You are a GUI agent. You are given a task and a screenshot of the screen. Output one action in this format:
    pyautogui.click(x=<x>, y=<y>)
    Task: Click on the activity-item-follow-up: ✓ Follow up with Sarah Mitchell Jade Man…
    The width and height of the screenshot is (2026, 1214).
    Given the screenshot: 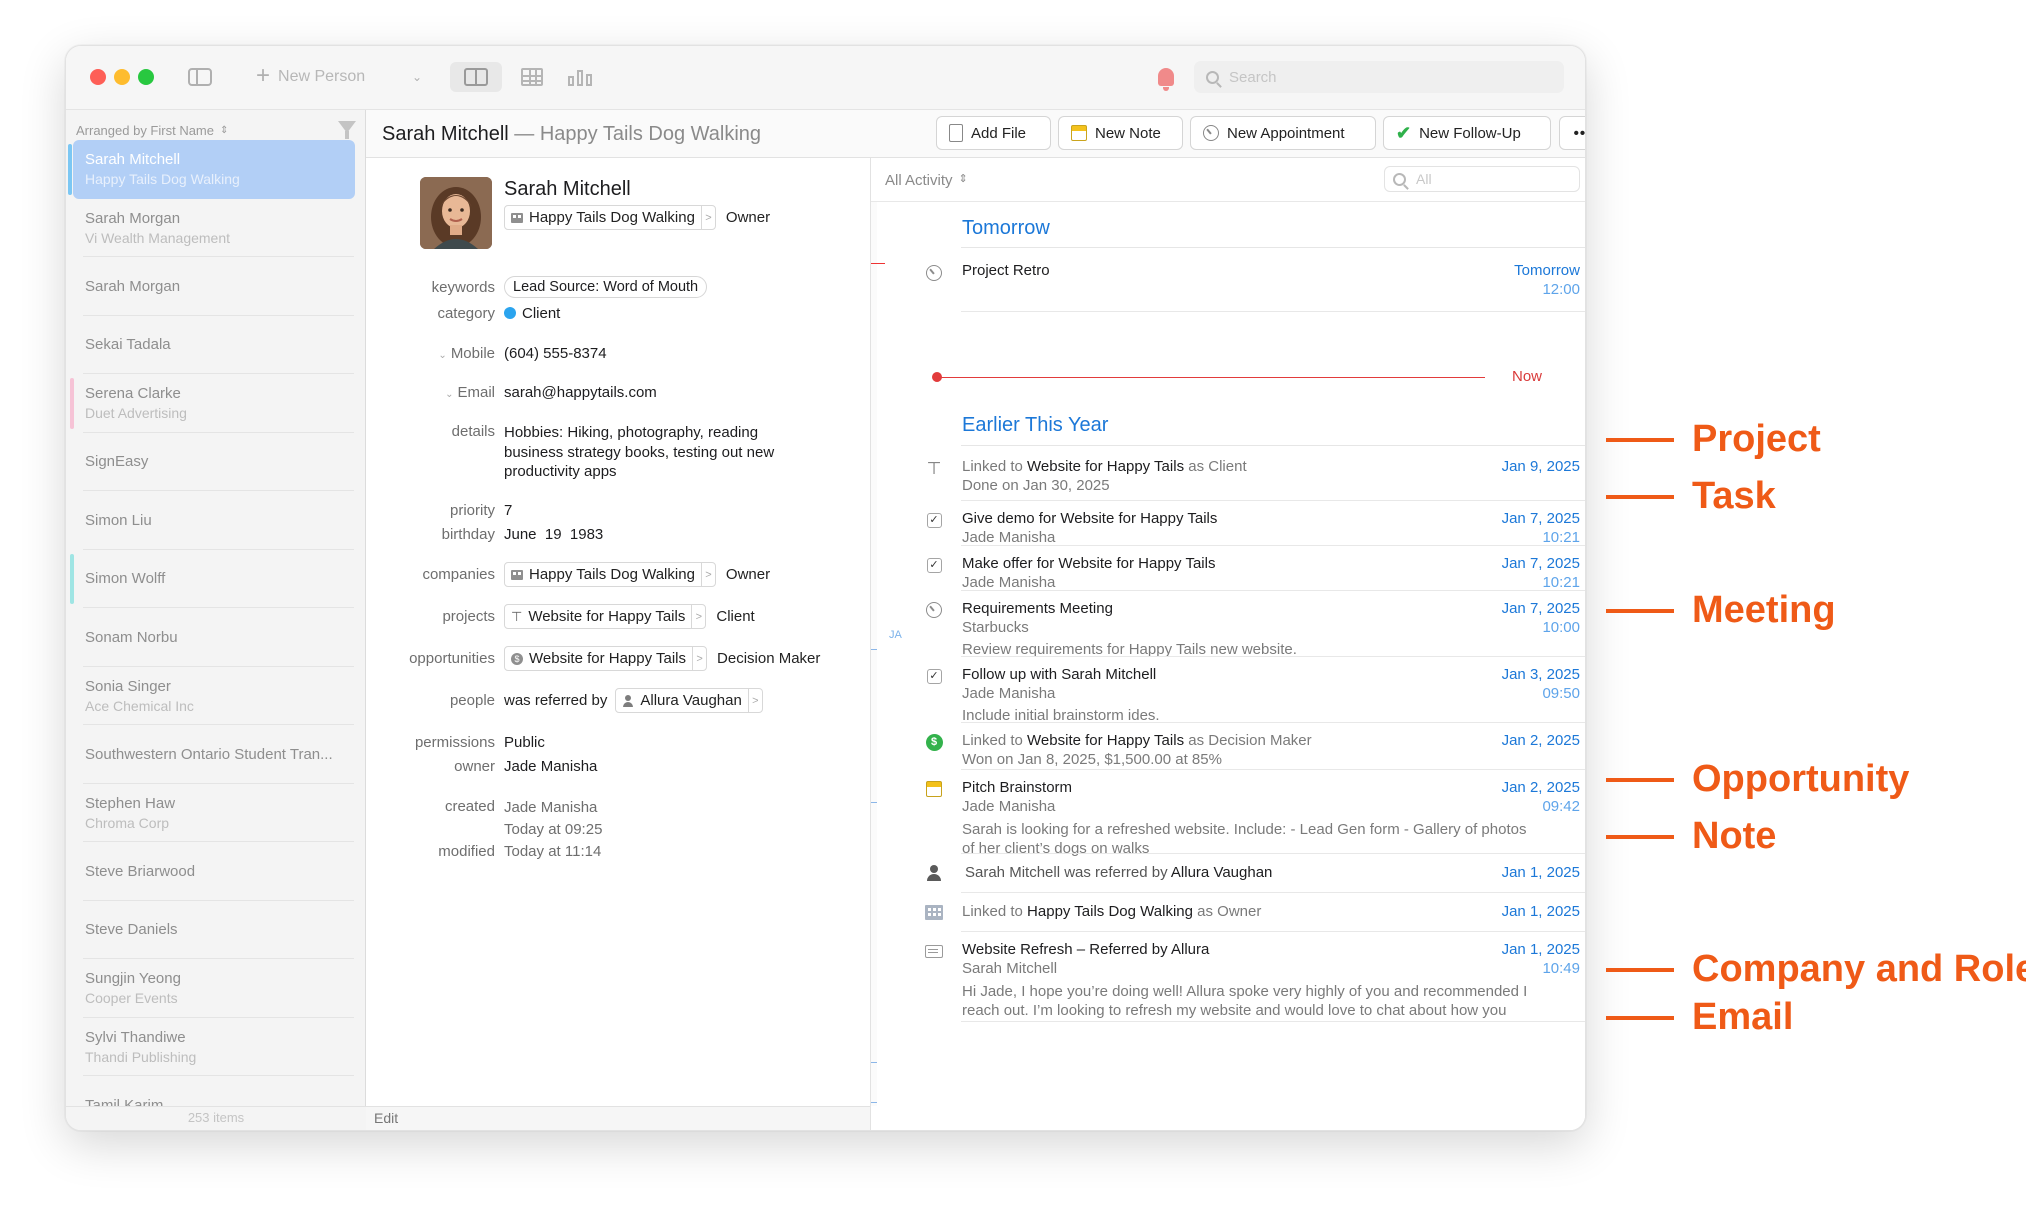 What is the action you would take?
    pyautogui.click(x=1255, y=690)
    